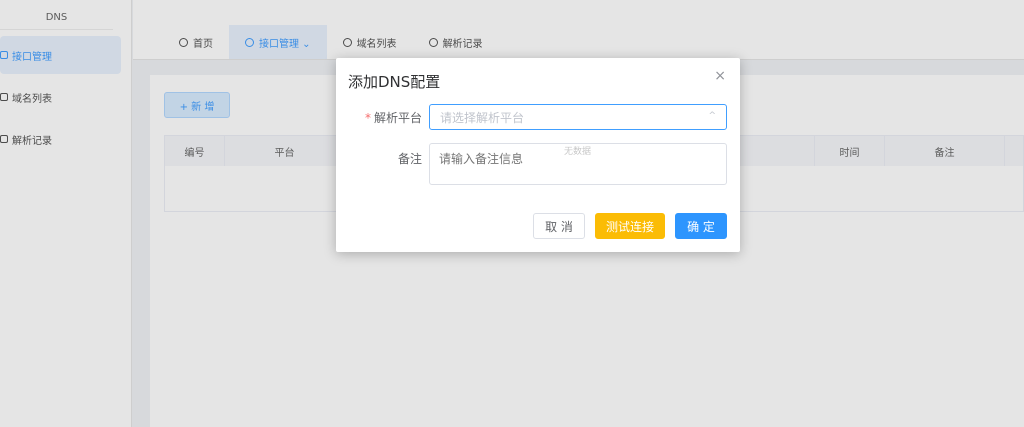  I want to click on platform-label-text: 解析平台, so click(397, 118).